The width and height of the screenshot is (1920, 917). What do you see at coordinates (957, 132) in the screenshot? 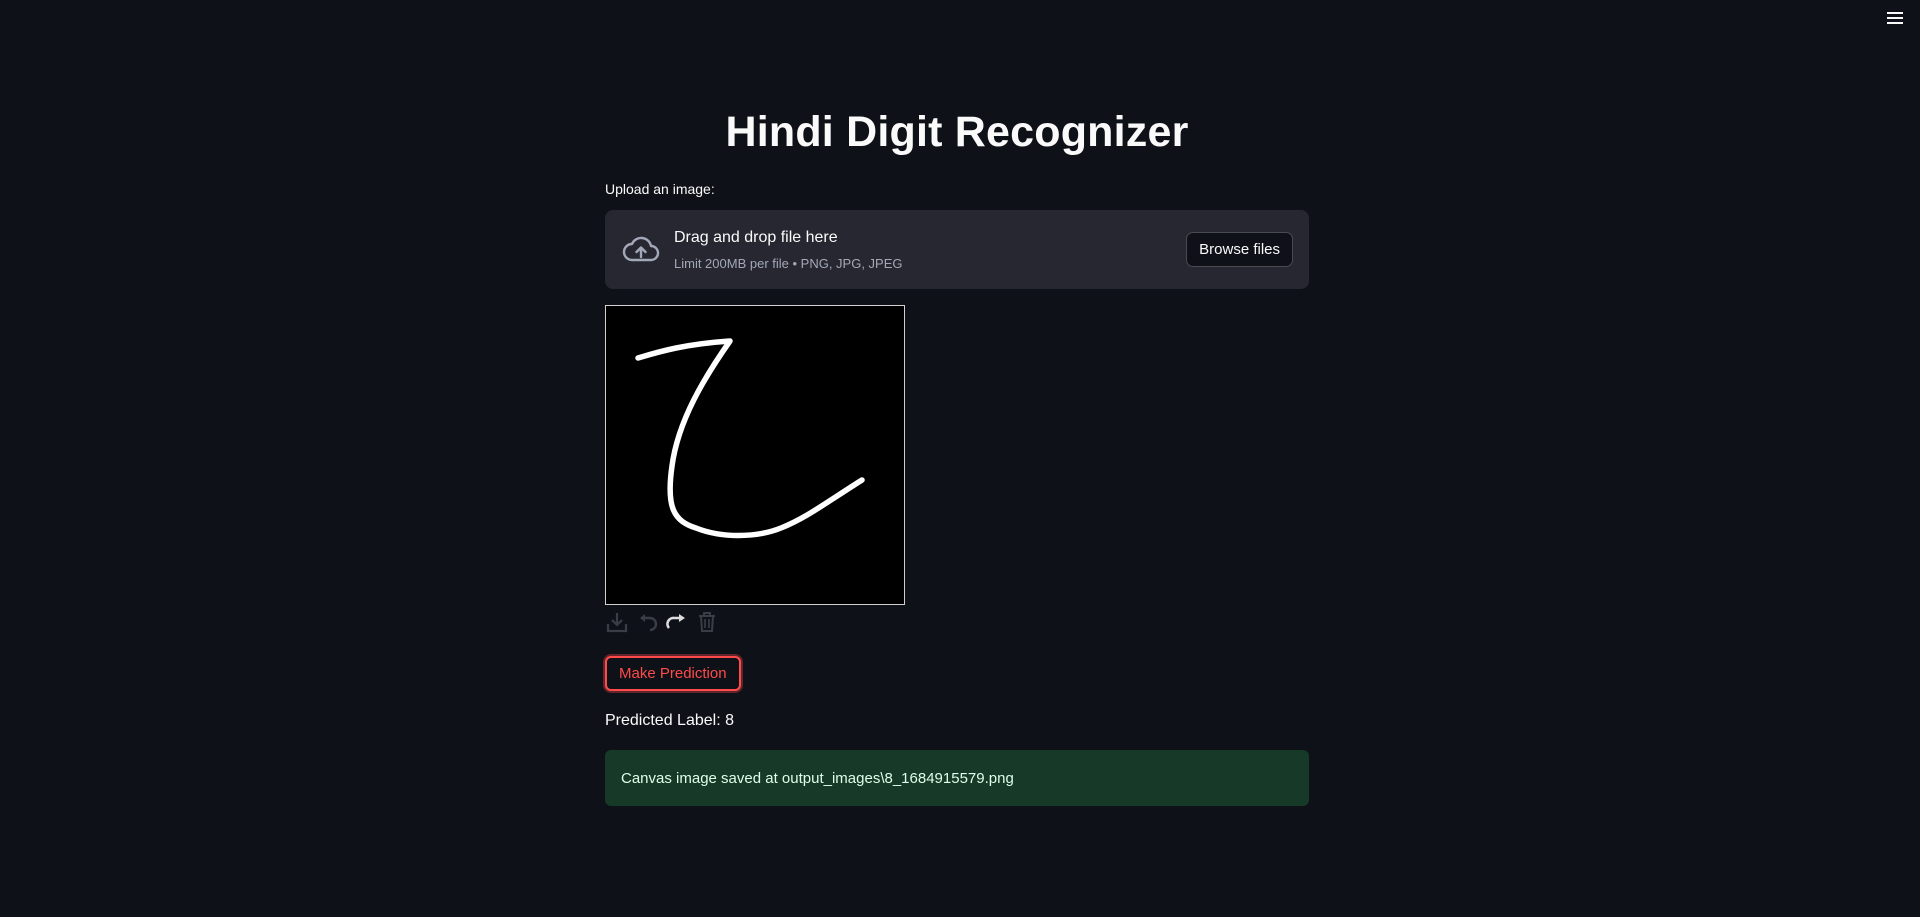
I see `page-title: Hindi Digit Recognizer` at bounding box center [957, 132].